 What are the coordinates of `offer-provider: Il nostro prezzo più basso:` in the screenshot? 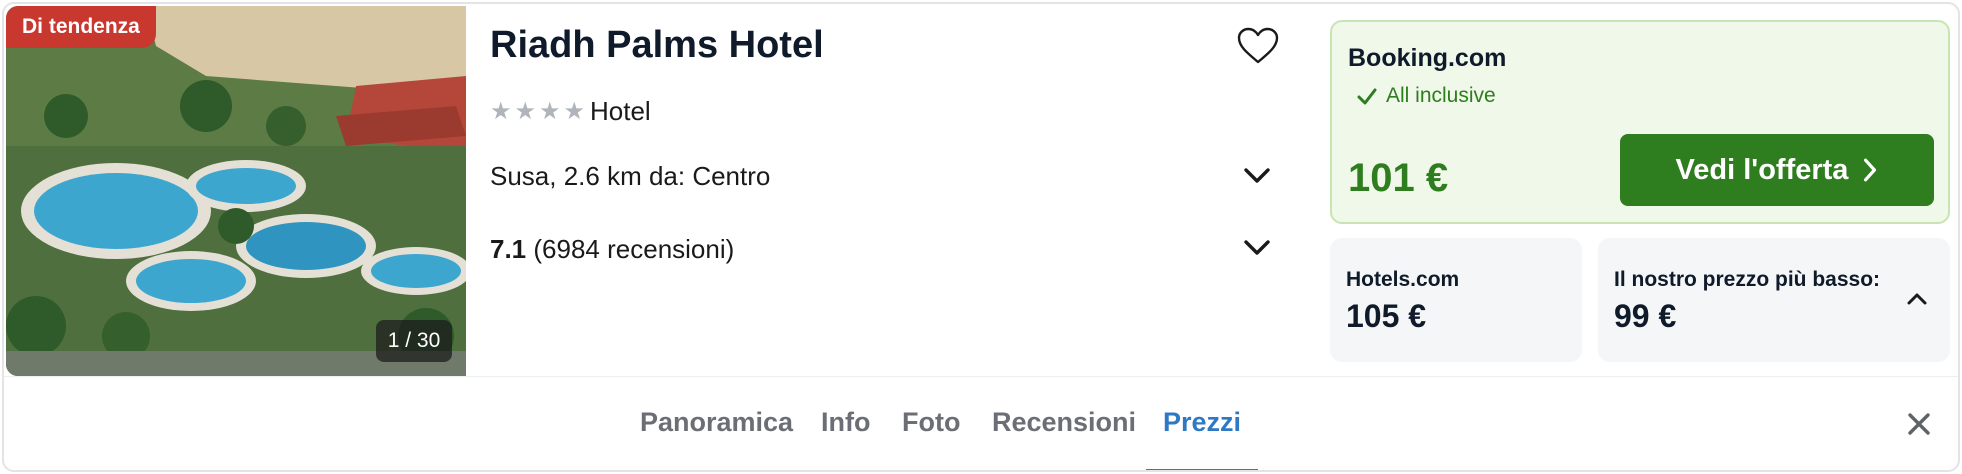 It's located at (1747, 279).